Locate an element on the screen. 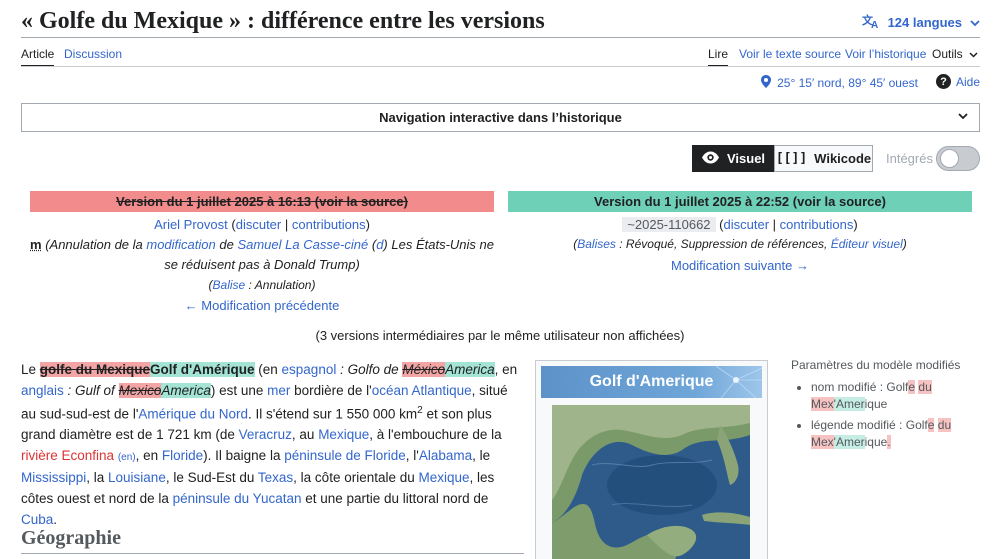 The image size is (1000, 559). previous-edit-link: ← Modification précédente is located at coordinates (262, 305).